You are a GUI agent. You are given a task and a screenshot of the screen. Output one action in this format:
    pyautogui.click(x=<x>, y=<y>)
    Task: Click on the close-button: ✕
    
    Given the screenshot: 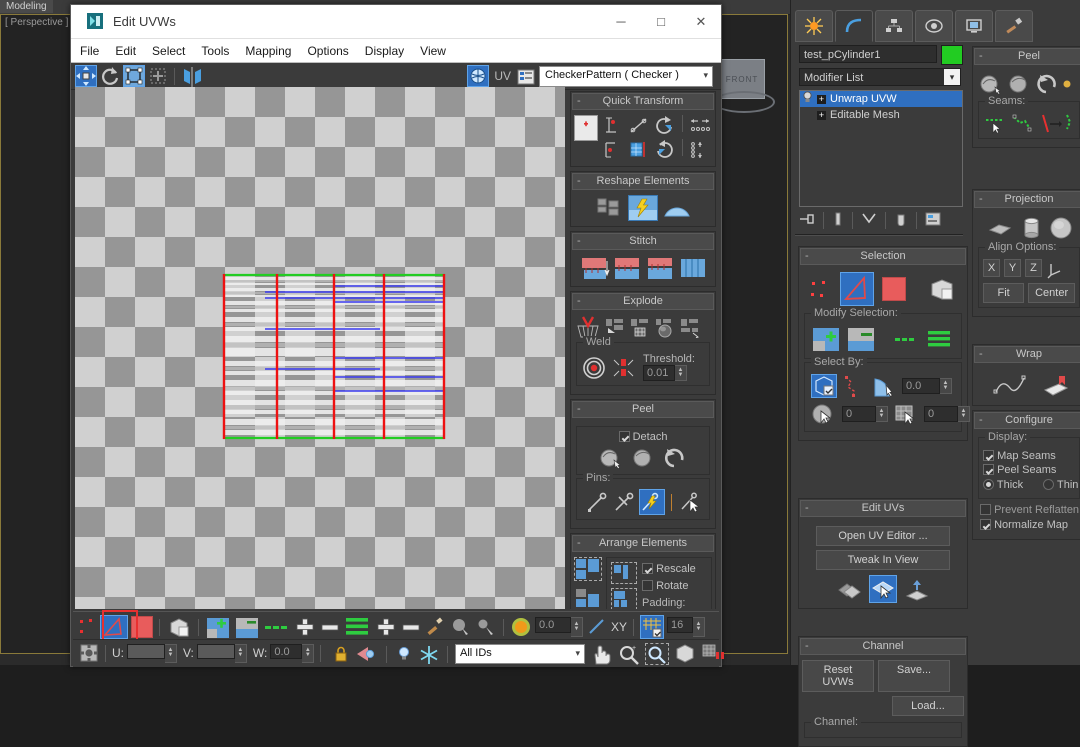 What is the action you would take?
    pyautogui.click(x=701, y=21)
    